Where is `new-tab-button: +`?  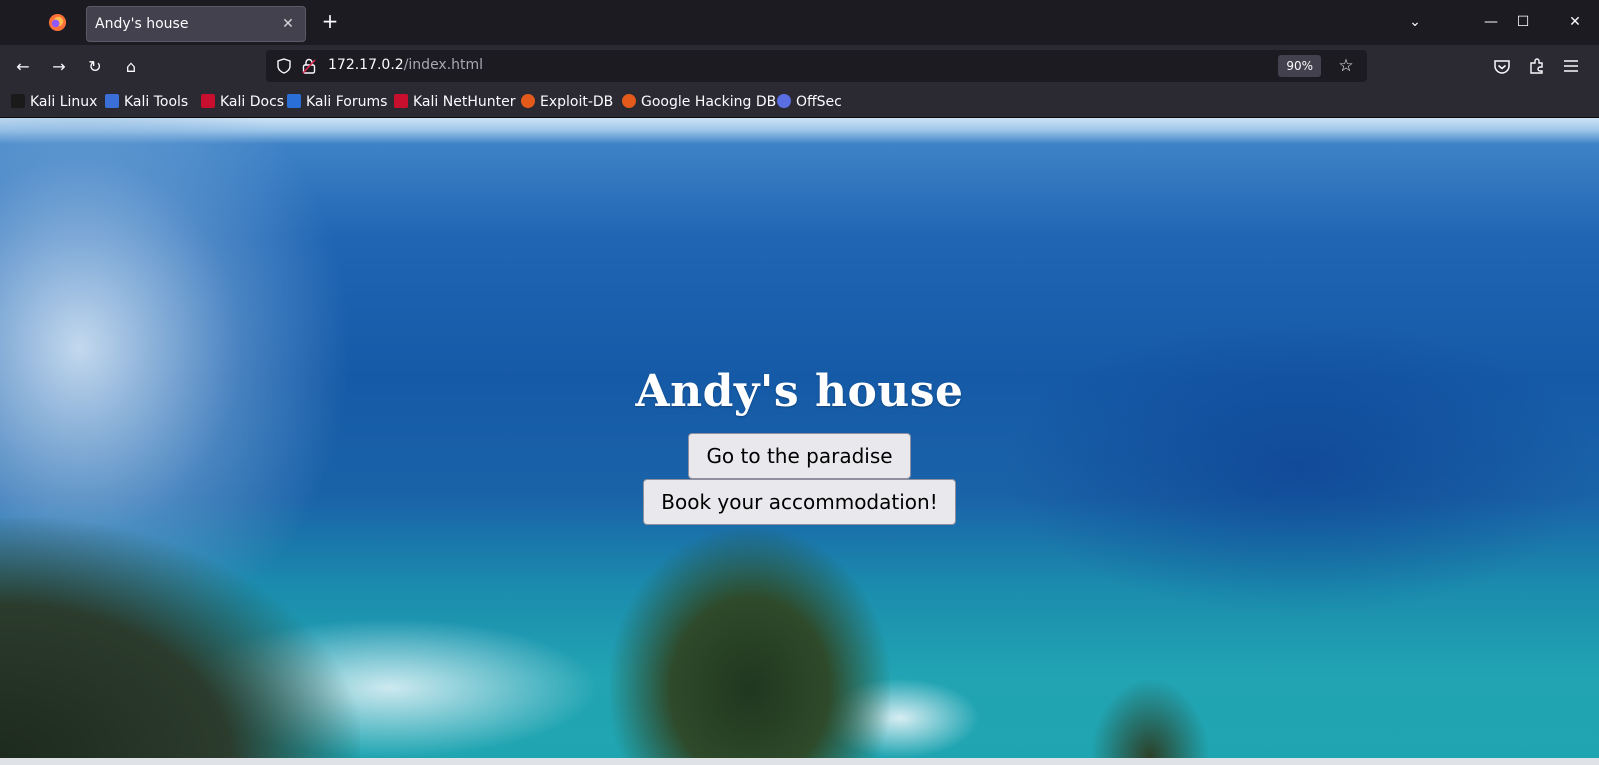 new-tab-button: + is located at coordinates (330, 22).